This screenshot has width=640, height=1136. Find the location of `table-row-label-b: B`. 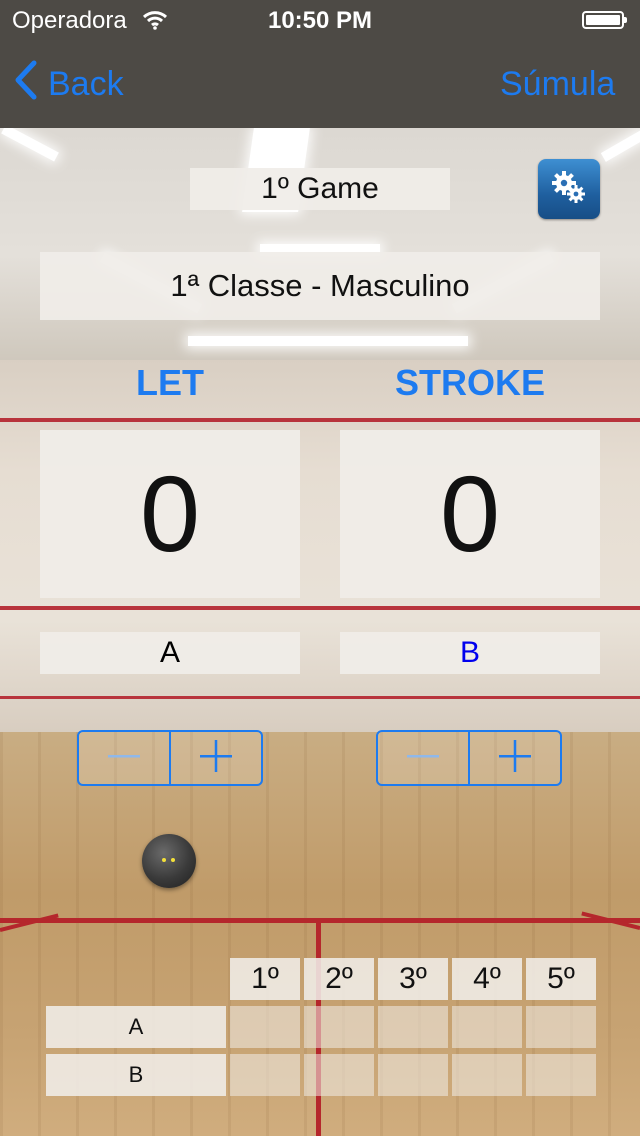

table-row-label-b: B is located at coordinates (136, 1075).